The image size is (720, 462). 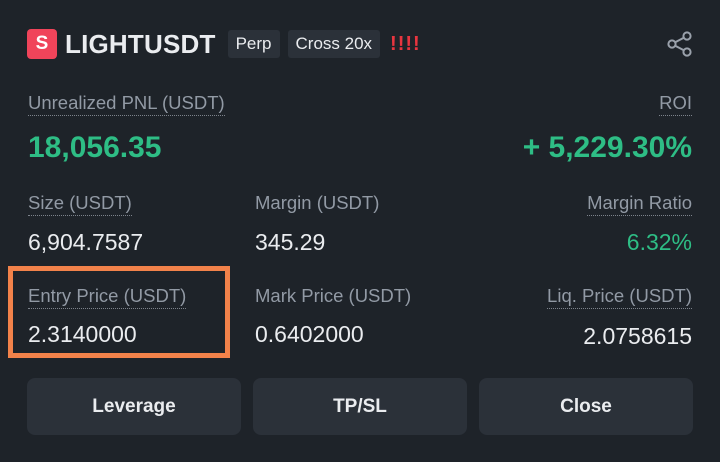 I want to click on position-header: S LIGHTUSDT Perp Cross 20x !!!!, so click(x=224, y=44).